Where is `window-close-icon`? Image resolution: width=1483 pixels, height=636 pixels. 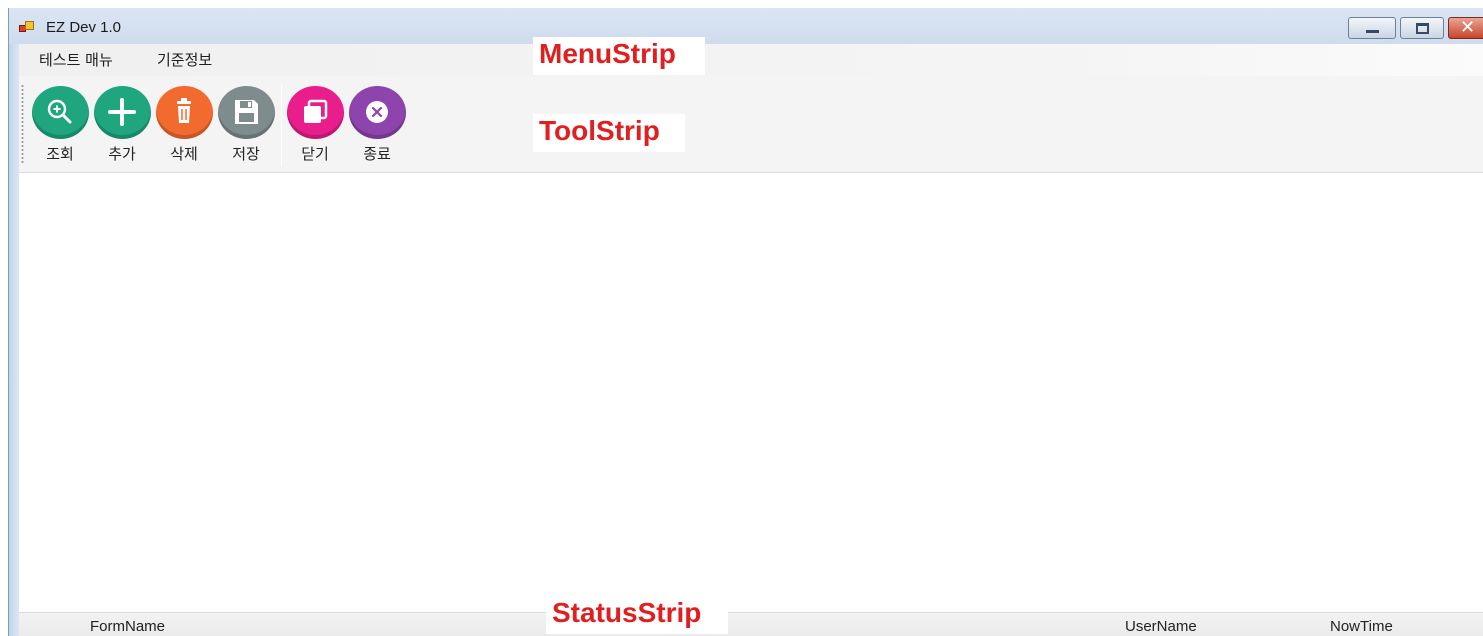
window-close-icon is located at coordinates (316, 111).